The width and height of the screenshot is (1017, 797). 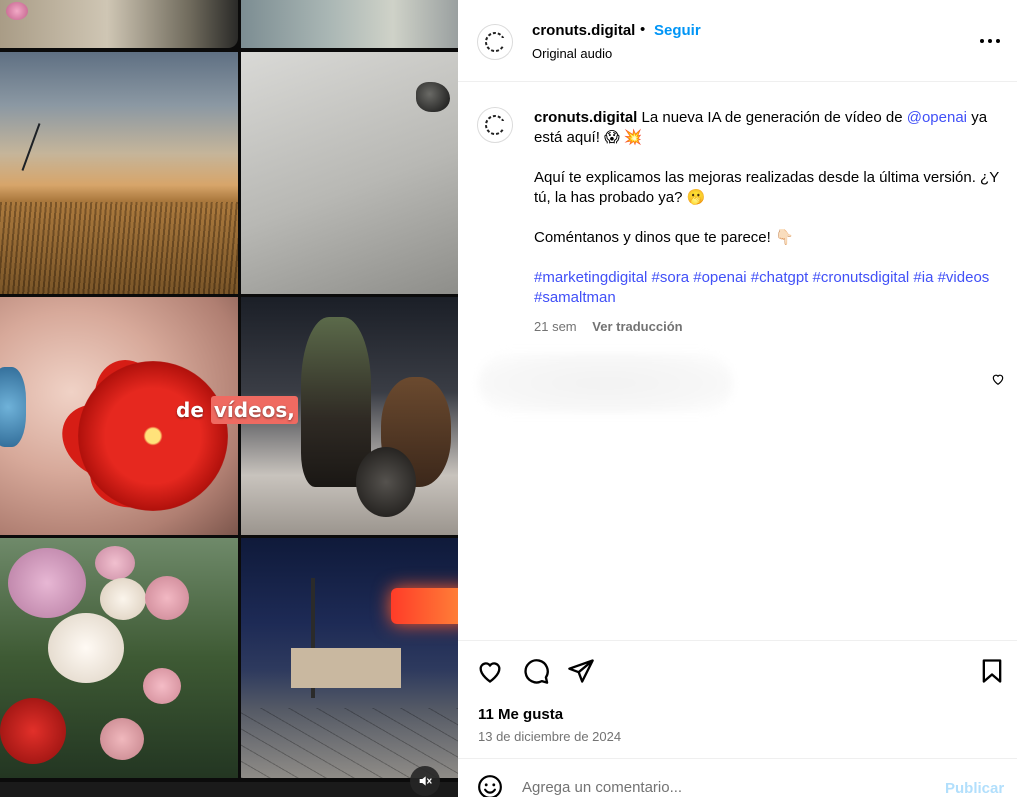 What do you see at coordinates (998, 379) in the screenshot?
I see `comment-like-heart-icon` at bounding box center [998, 379].